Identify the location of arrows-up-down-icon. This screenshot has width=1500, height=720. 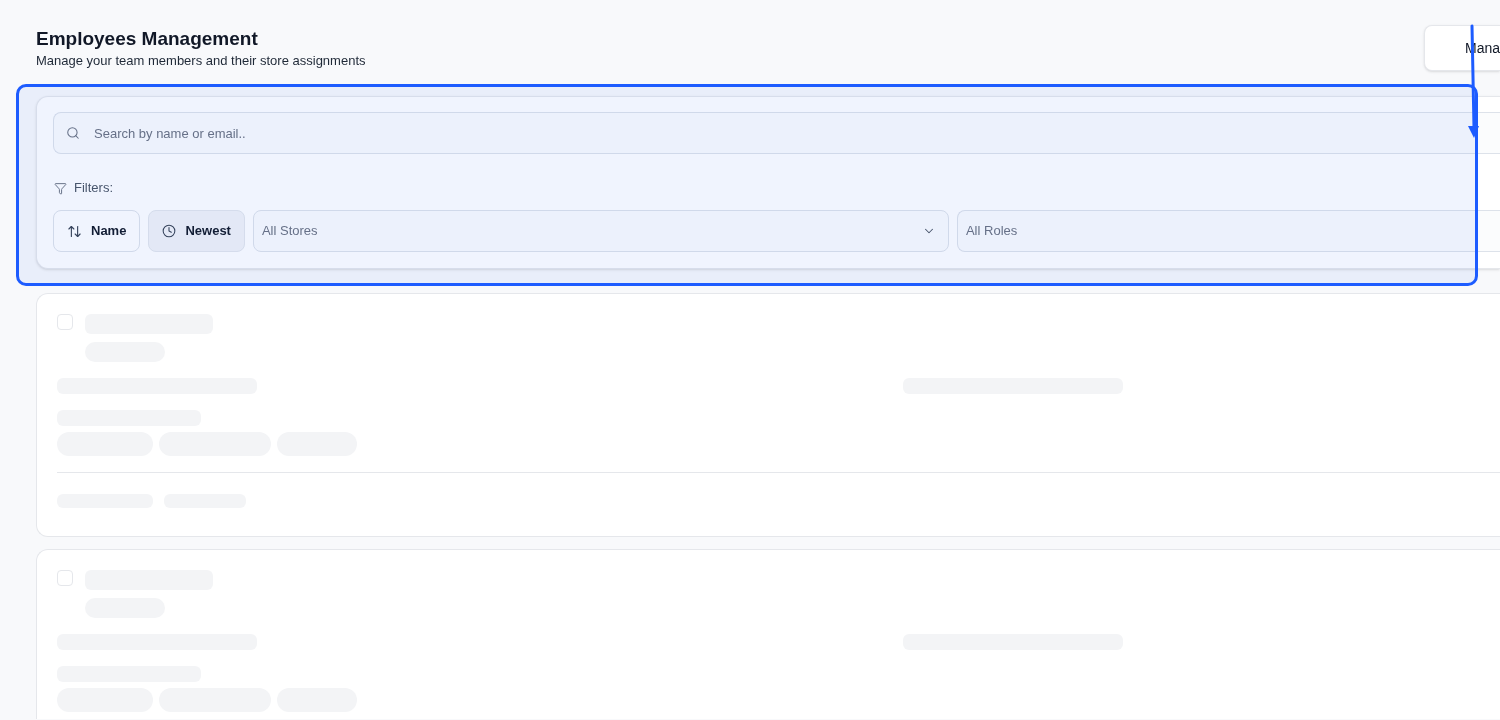
(74, 231).